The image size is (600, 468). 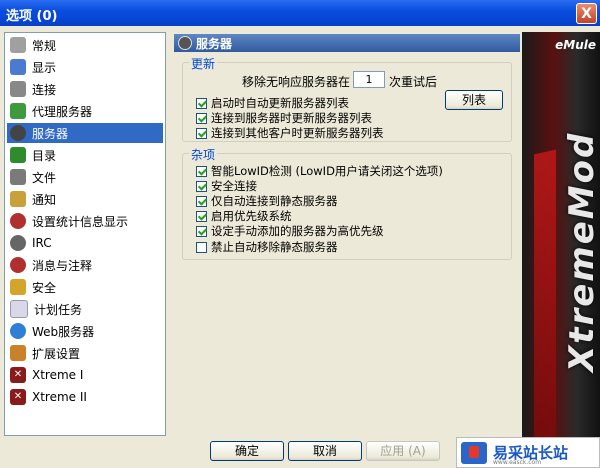 I want to click on smart-lowid-checkbox: 智能LowID检测 (LowID用户请关闭这个选项), so click(x=319, y=171).